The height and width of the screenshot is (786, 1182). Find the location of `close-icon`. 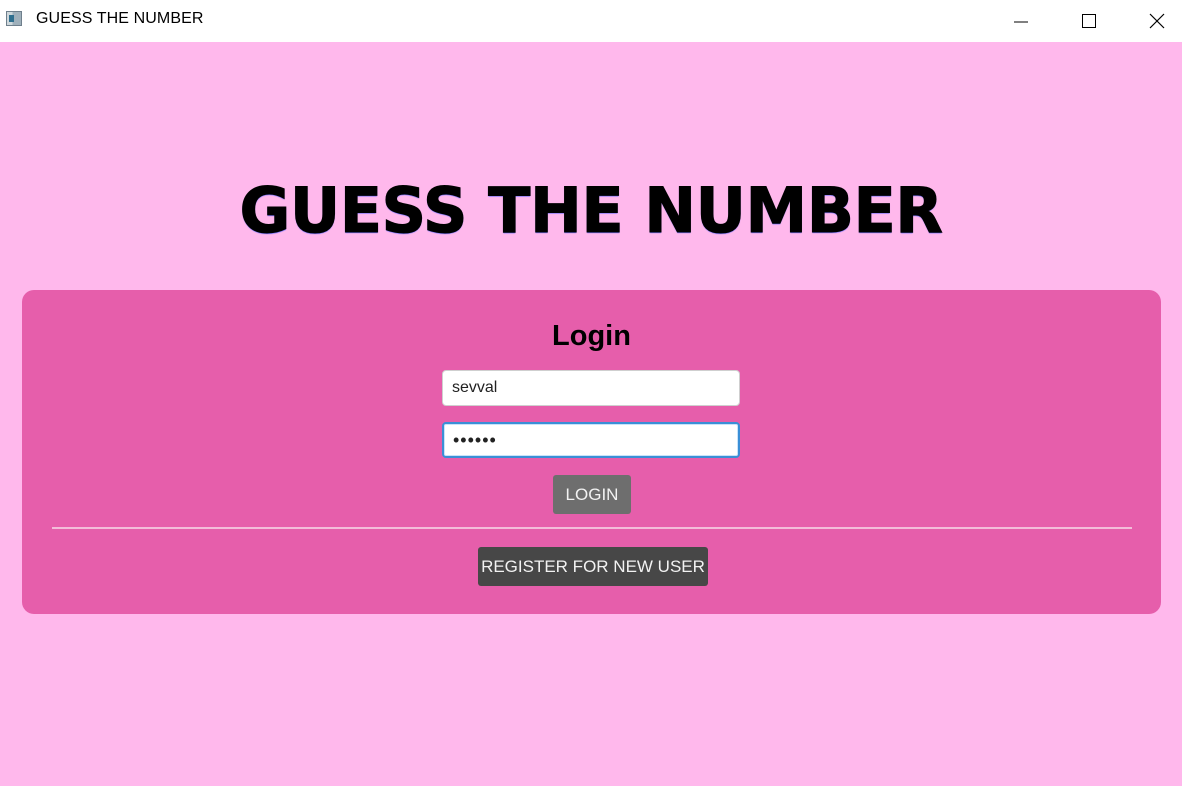

close-icon is located at coordinates (1157, 21).